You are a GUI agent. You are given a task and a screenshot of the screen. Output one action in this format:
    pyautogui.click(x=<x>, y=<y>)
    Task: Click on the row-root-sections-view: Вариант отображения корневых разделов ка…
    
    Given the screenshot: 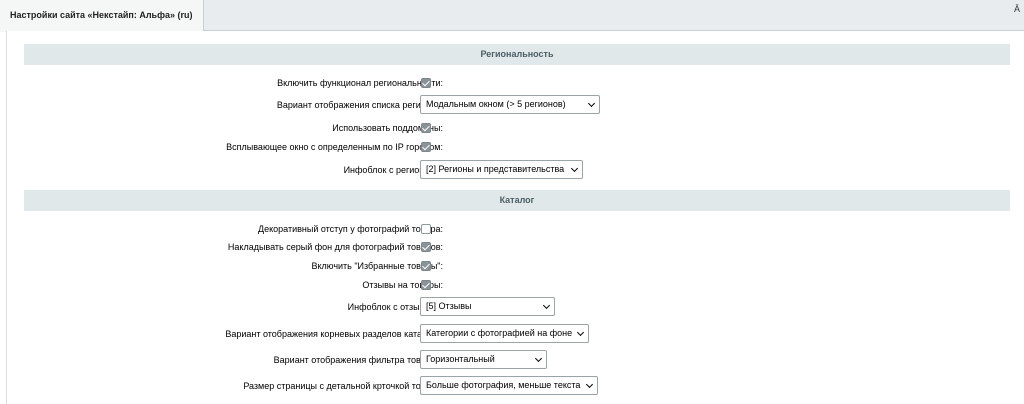 What is the action you would take?
    pyautogui.click(x=517, y=334)
    